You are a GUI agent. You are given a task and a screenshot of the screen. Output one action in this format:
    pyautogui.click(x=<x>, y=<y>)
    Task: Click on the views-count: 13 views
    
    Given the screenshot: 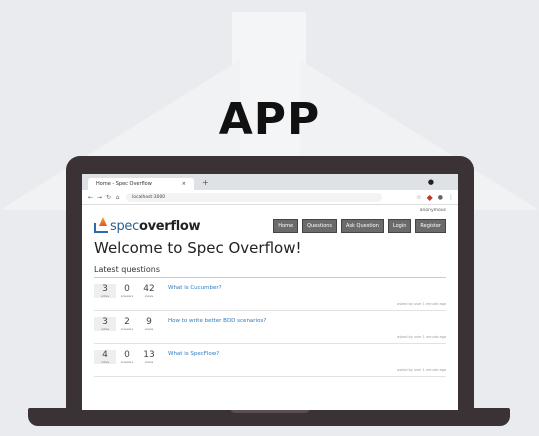 What is the action you would take?
    pyautogui.click(x=149, y=357)
    